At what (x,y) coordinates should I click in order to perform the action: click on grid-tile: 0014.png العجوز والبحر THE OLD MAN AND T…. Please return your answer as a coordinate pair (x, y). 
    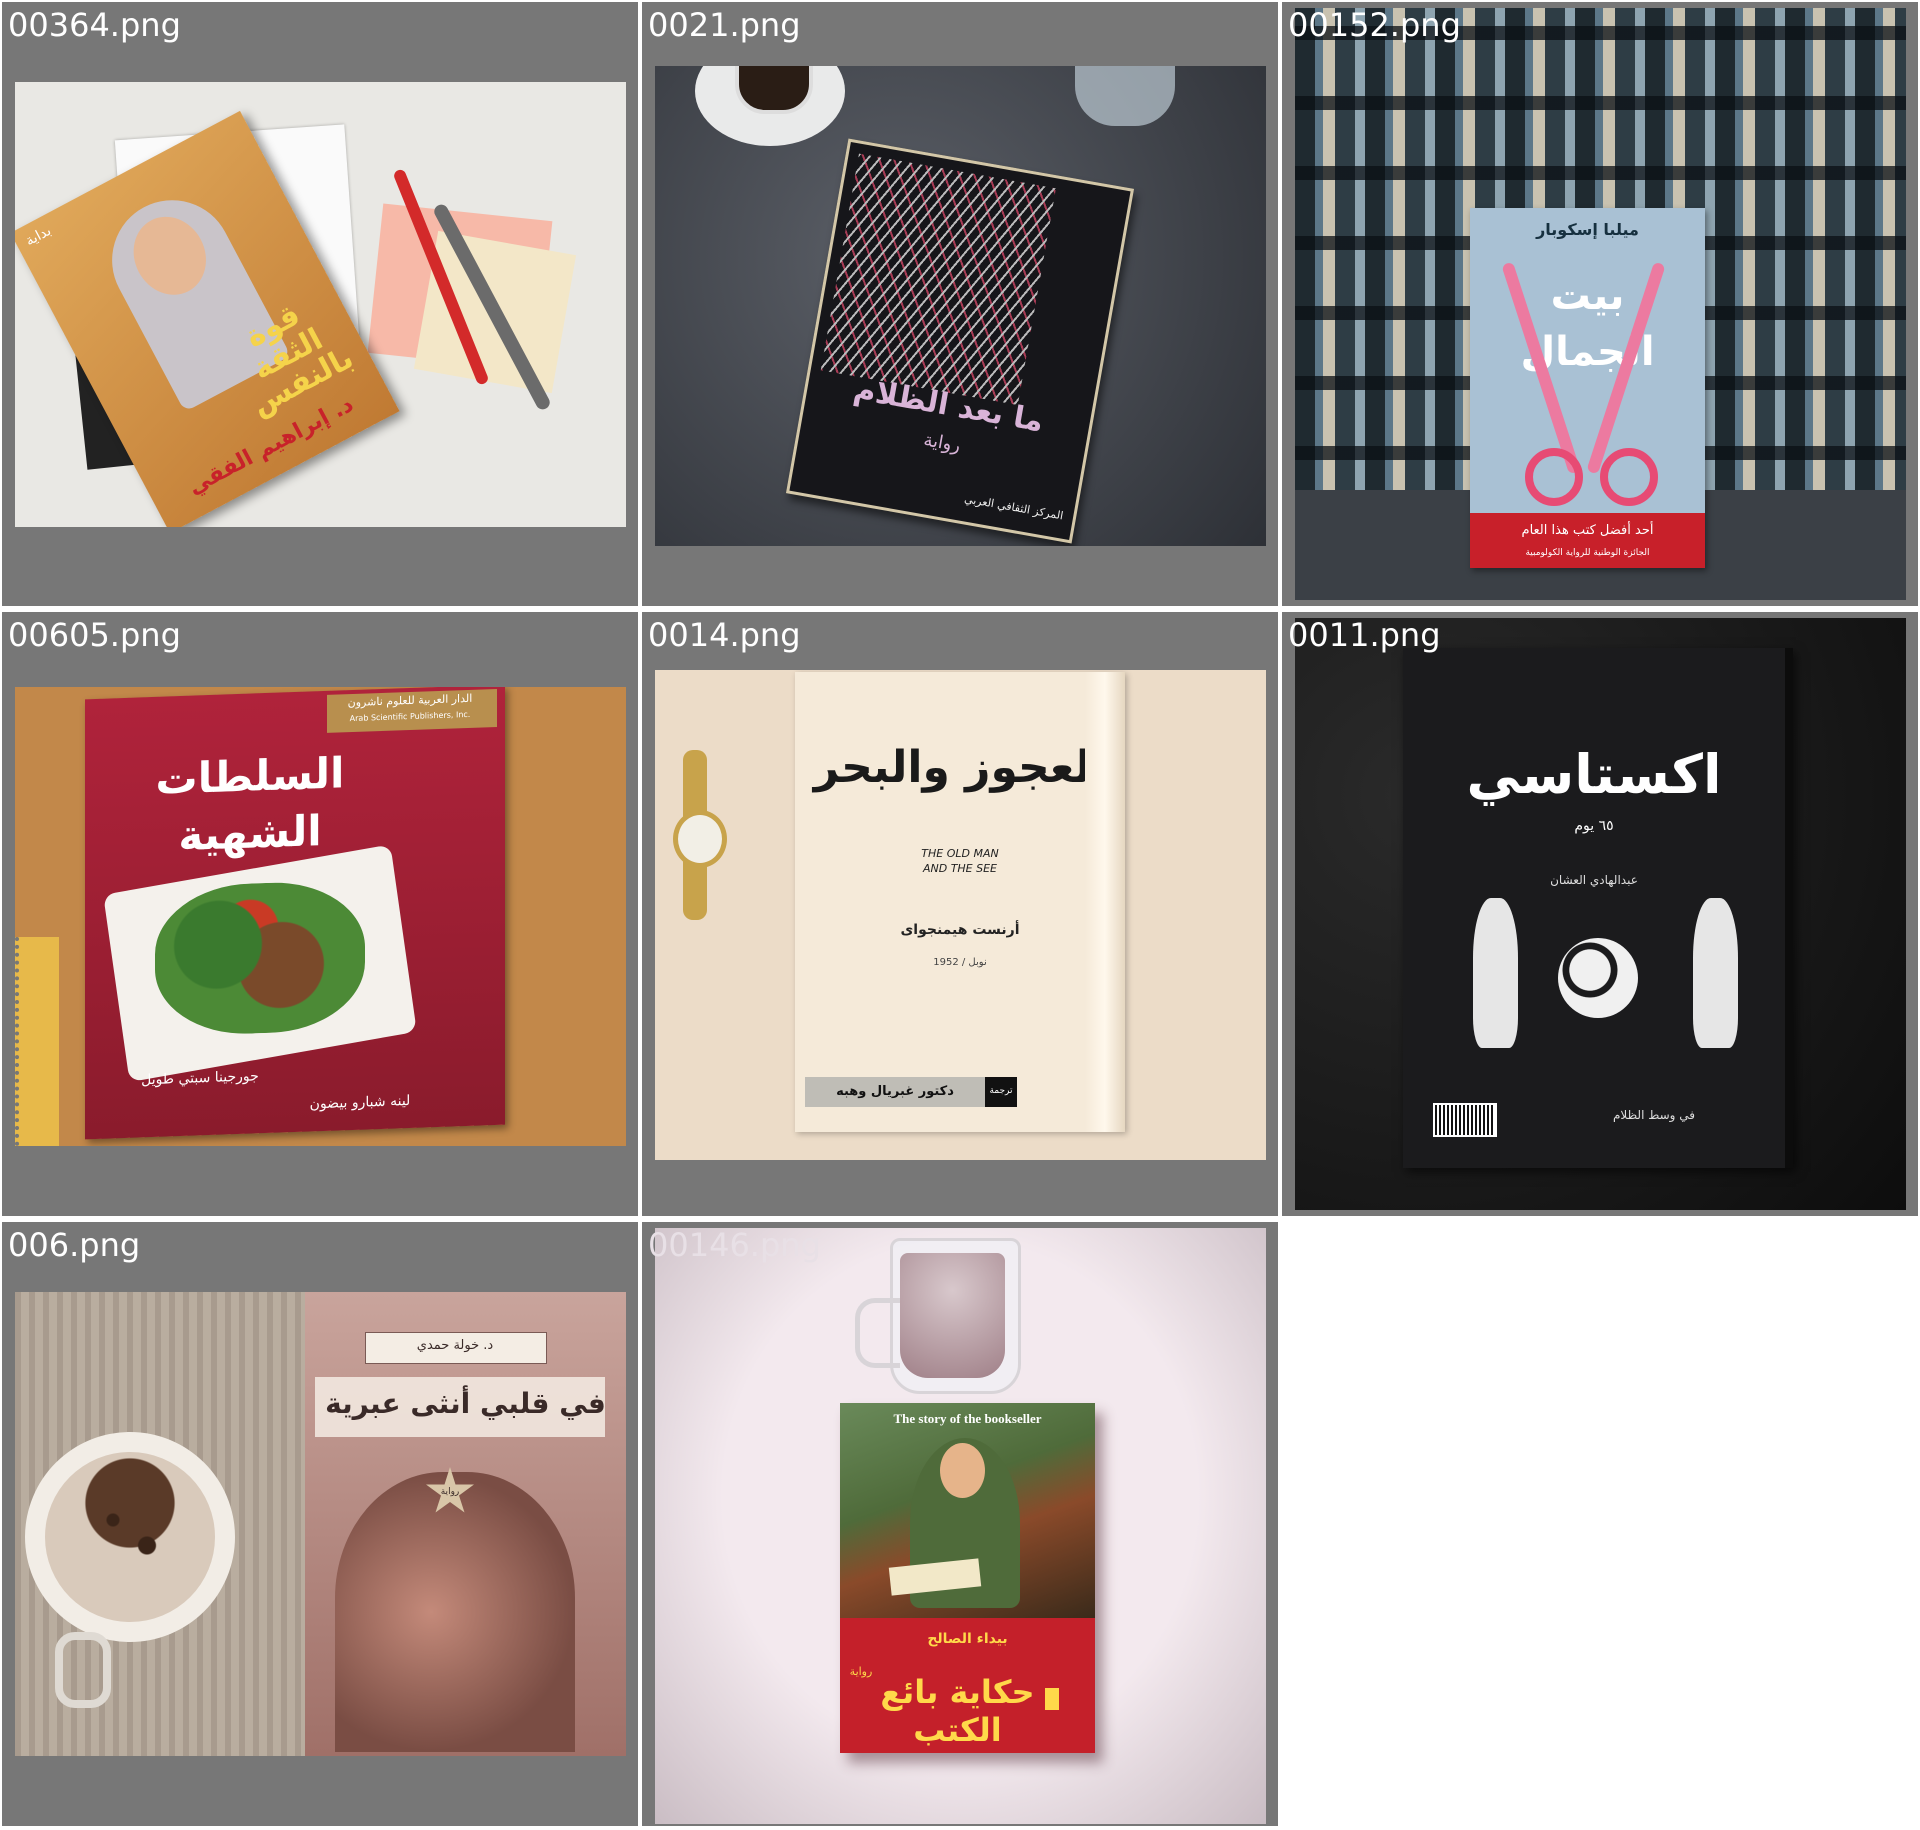
    Looking at the image, I should click on (960, 914).